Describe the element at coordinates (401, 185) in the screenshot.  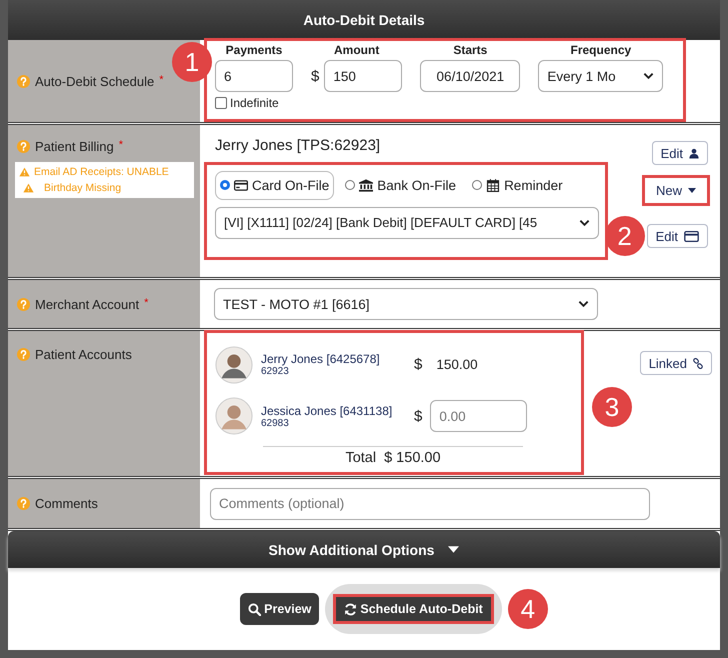
I see `payment-method-option: Bank On-File` at that location.